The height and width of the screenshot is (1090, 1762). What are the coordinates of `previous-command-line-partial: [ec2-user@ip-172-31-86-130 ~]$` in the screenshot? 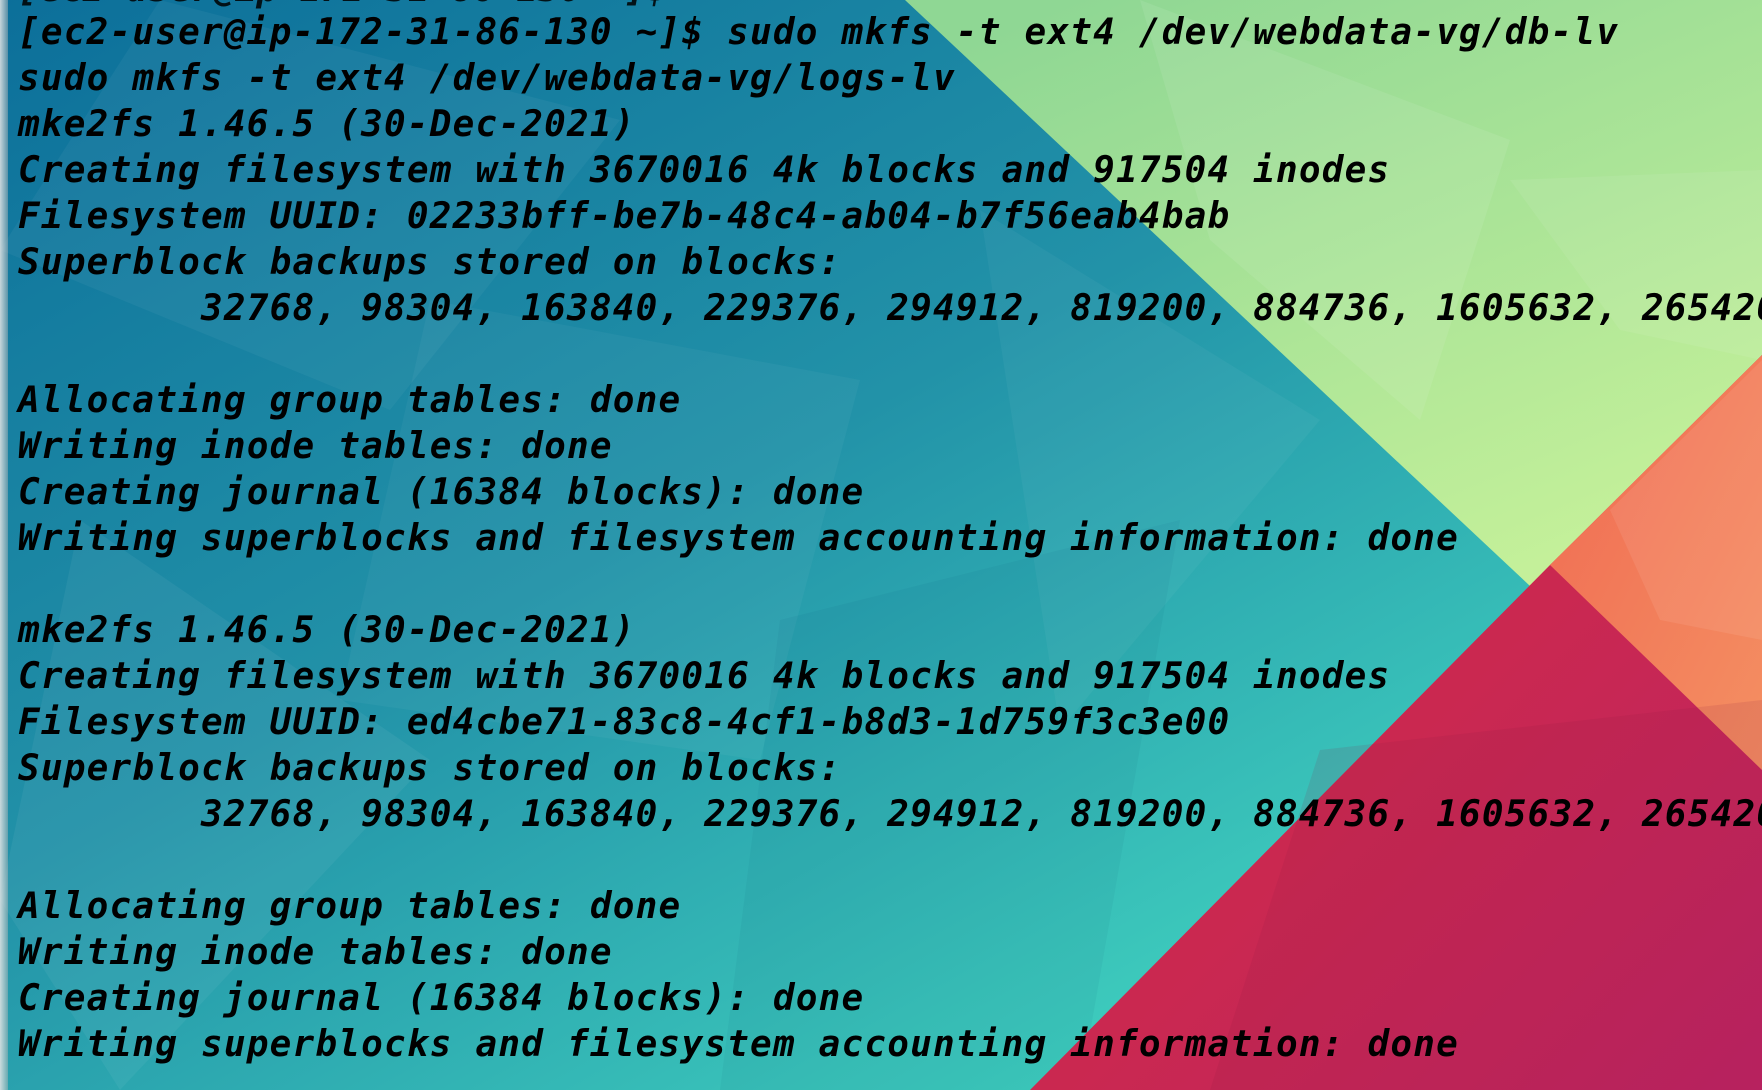 It's located at (343, 5).